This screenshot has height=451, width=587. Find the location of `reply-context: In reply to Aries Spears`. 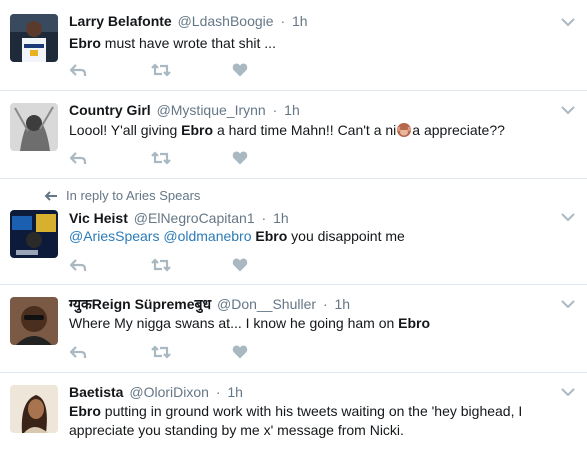

reply-context: In reply to Aries Spears is located at coordinates (122, 196).